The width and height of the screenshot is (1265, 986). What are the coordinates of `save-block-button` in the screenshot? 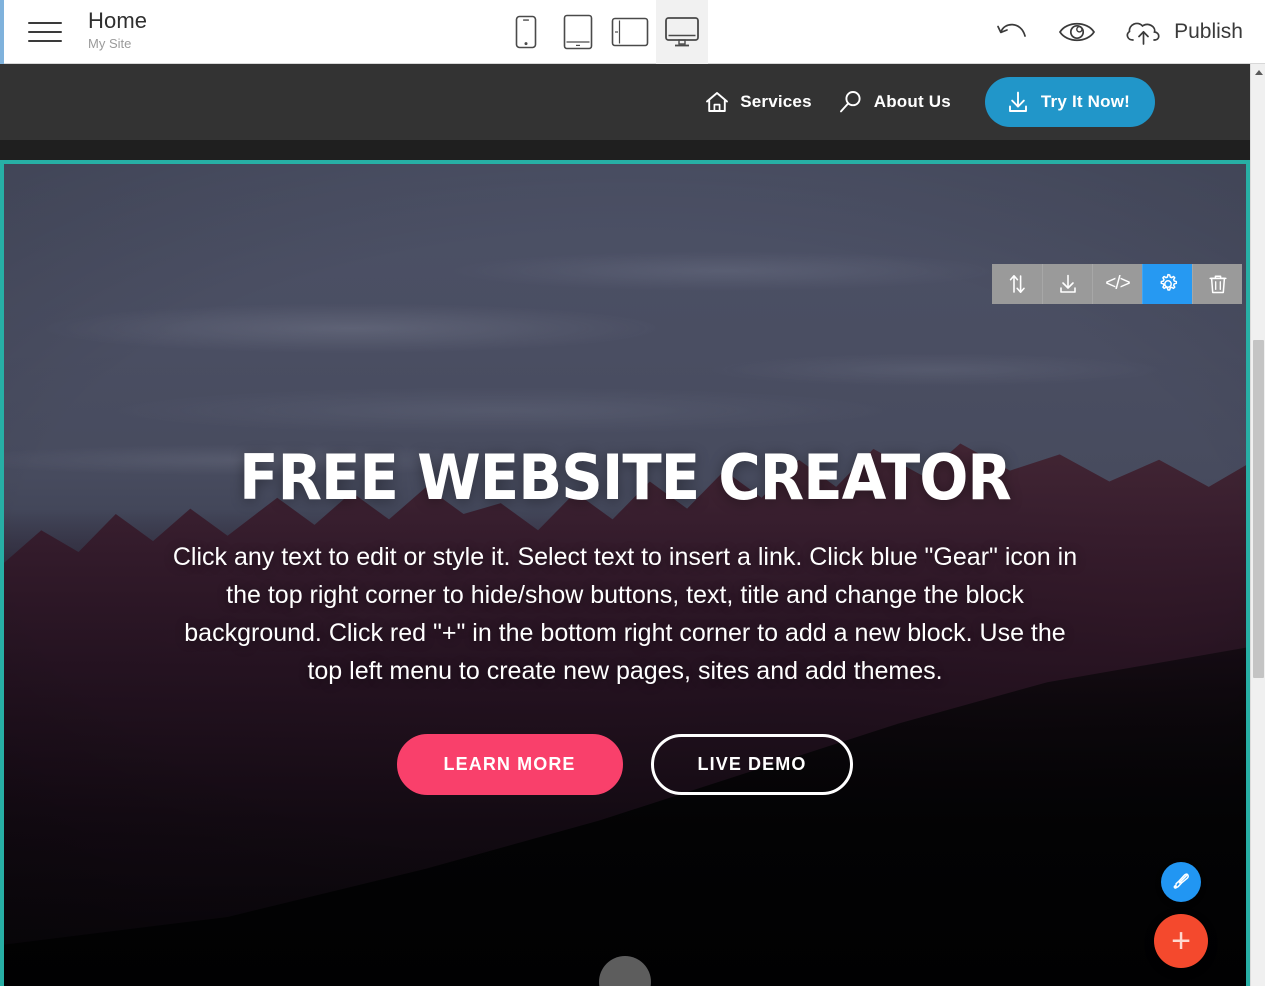 It's located at (1067, 284).